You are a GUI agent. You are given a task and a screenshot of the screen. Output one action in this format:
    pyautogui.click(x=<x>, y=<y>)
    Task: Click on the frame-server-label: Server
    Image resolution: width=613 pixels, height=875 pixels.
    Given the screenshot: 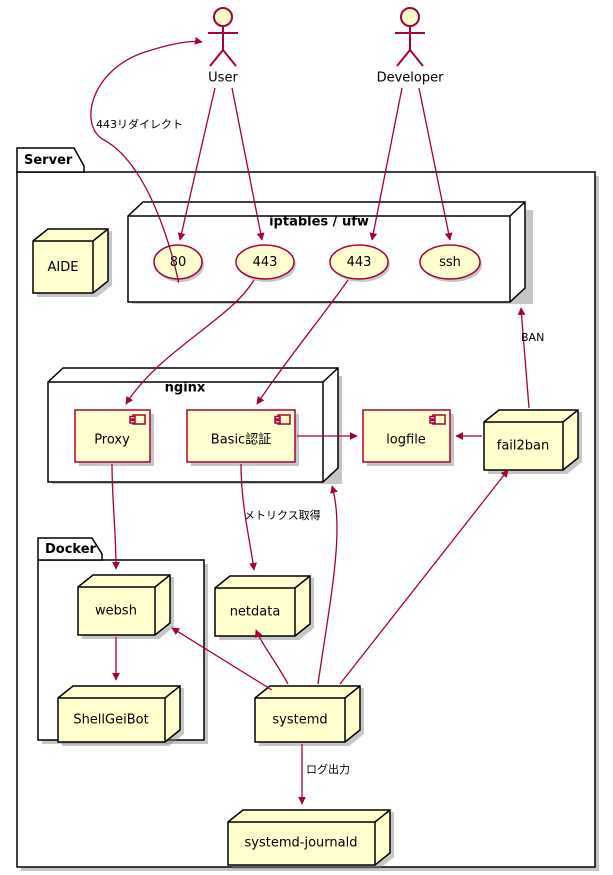 What is the action you would take?
    pyautogui.click(x=48, y=160)
    